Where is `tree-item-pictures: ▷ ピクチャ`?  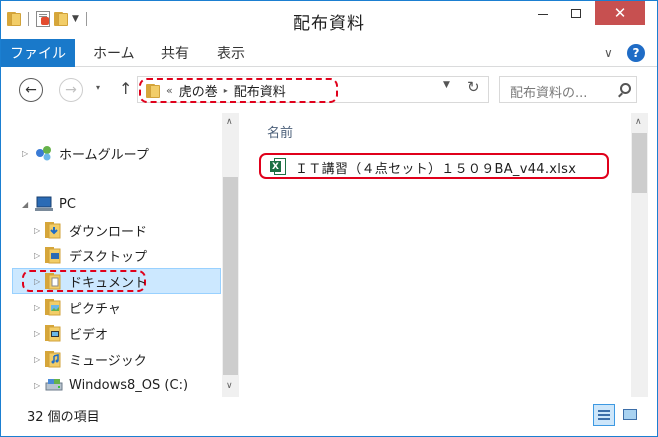
tree-item-pictures: ▷ ピクチャ is located at coordinates (111, 307).